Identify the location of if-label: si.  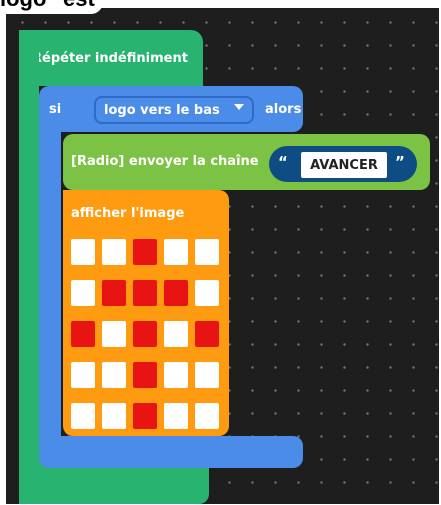
(55, 109).